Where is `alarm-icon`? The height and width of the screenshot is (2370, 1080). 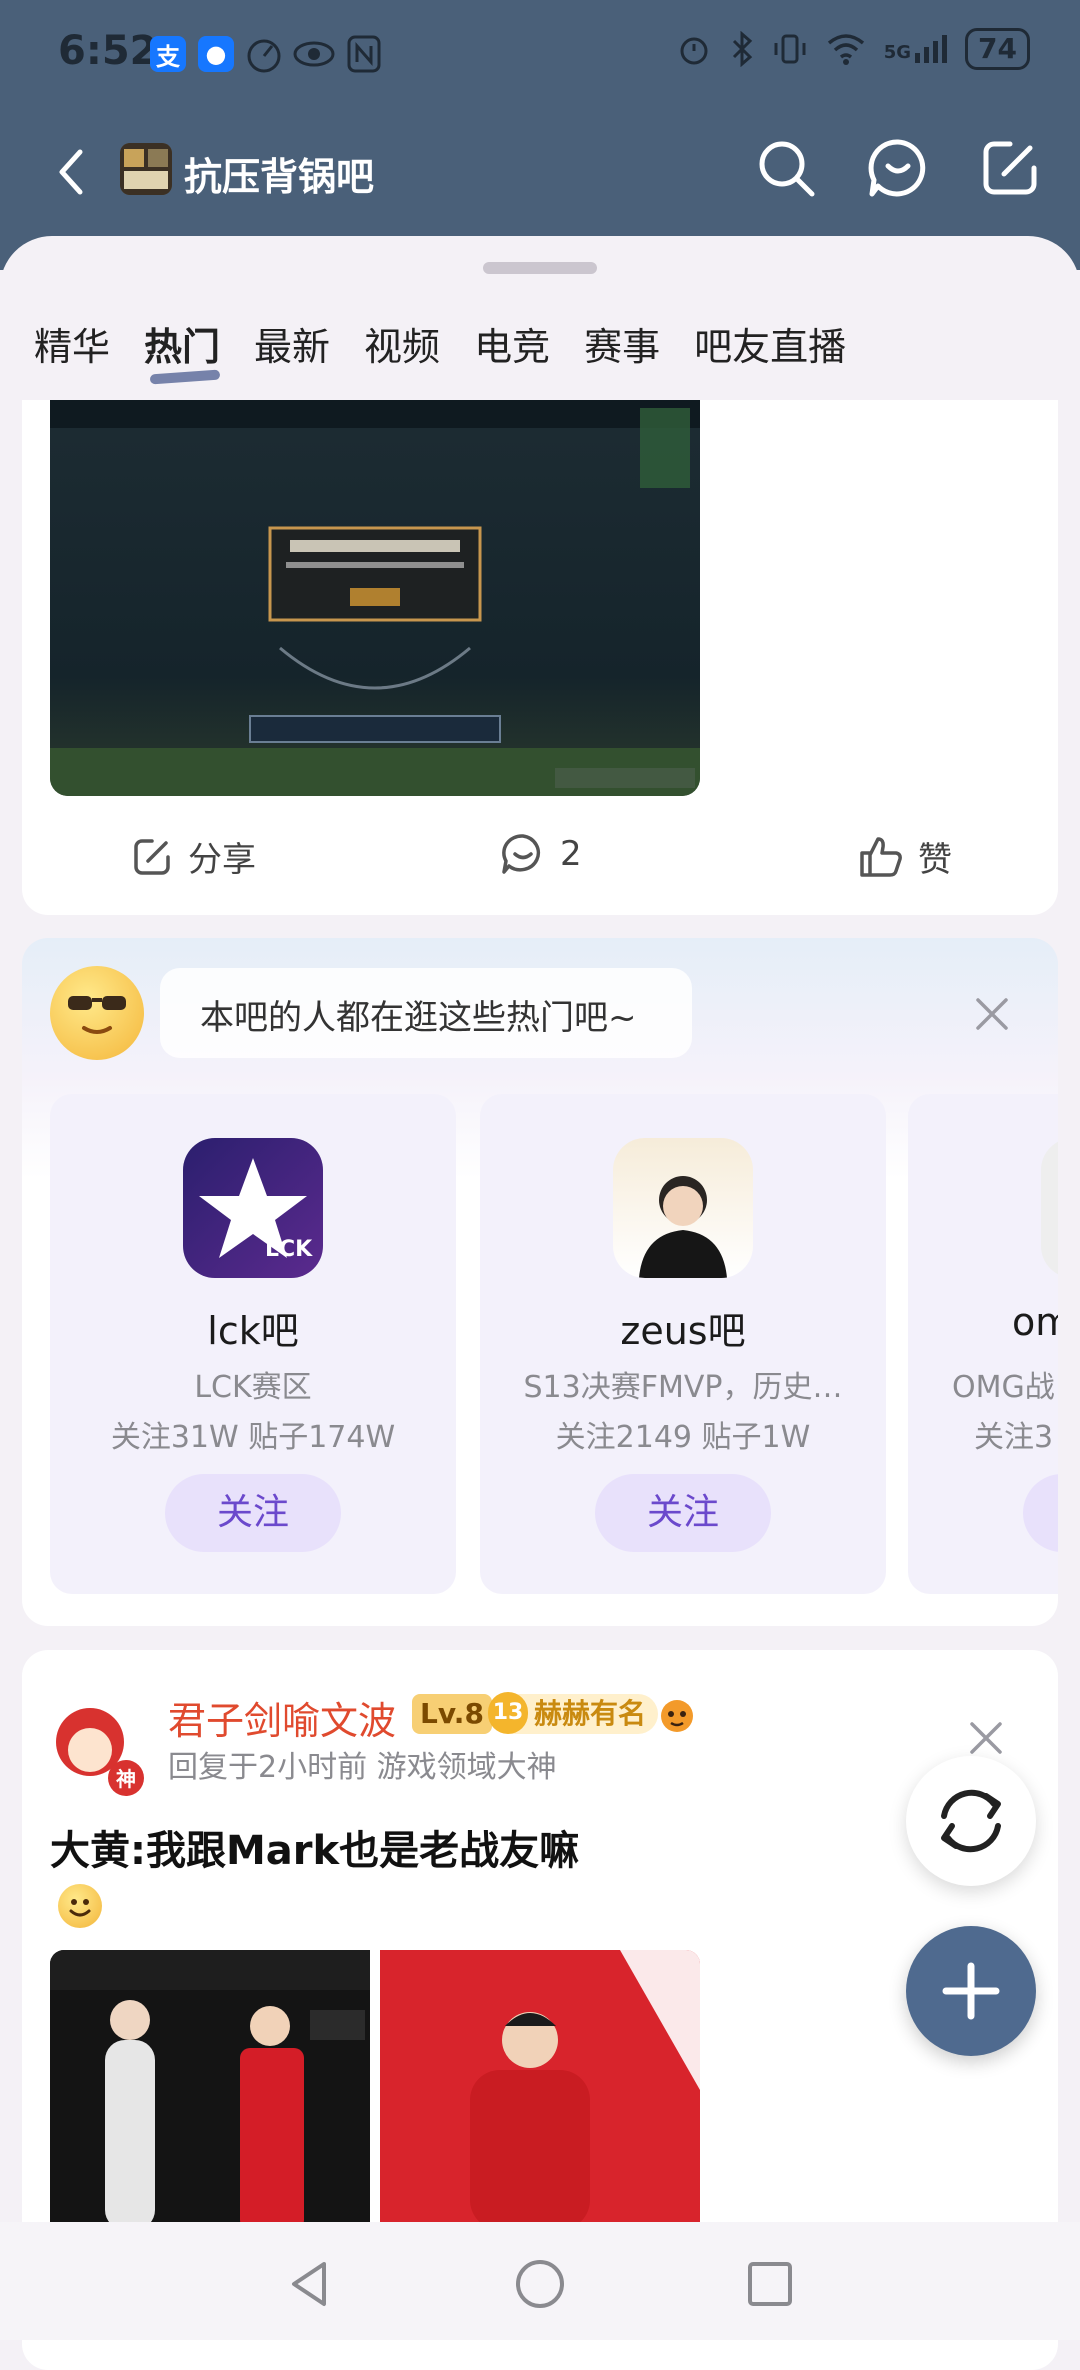
alarm-icon is located at coordinates (694, 51).